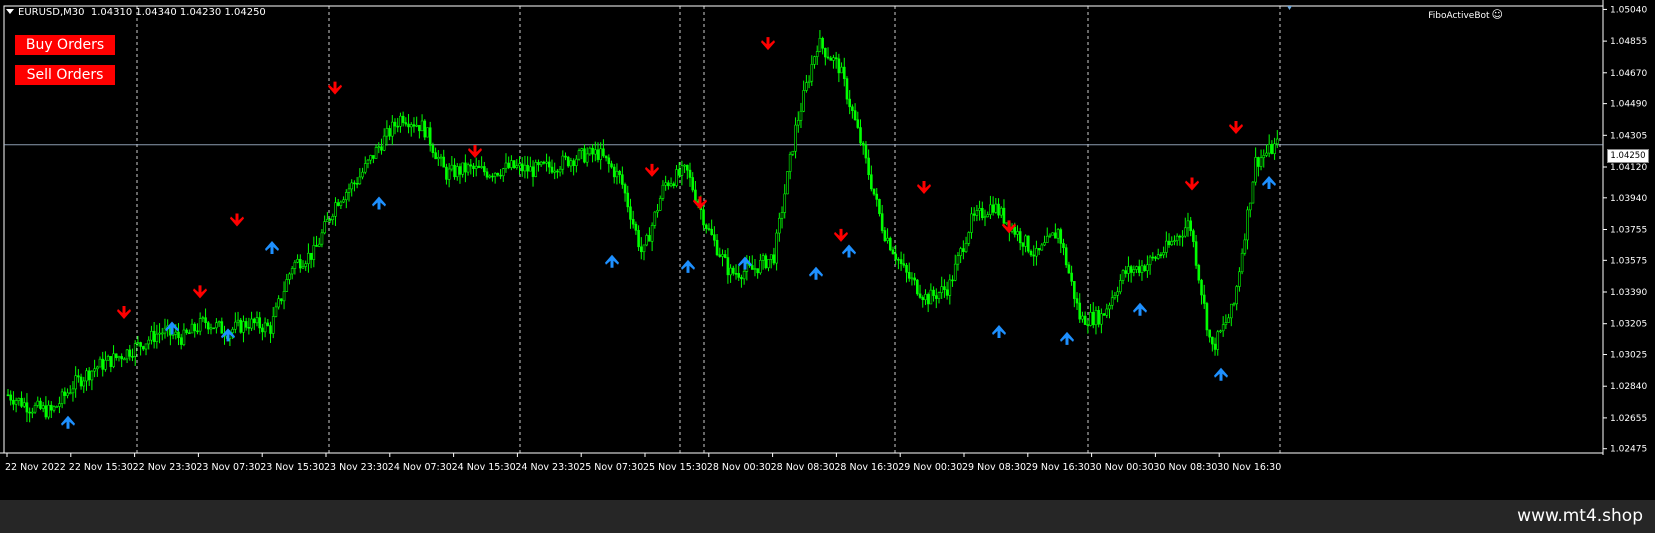  Describe the element at coordinates (65, 75) in the screenshot. I see `sell-orders-button: Sell Orders` at that location.